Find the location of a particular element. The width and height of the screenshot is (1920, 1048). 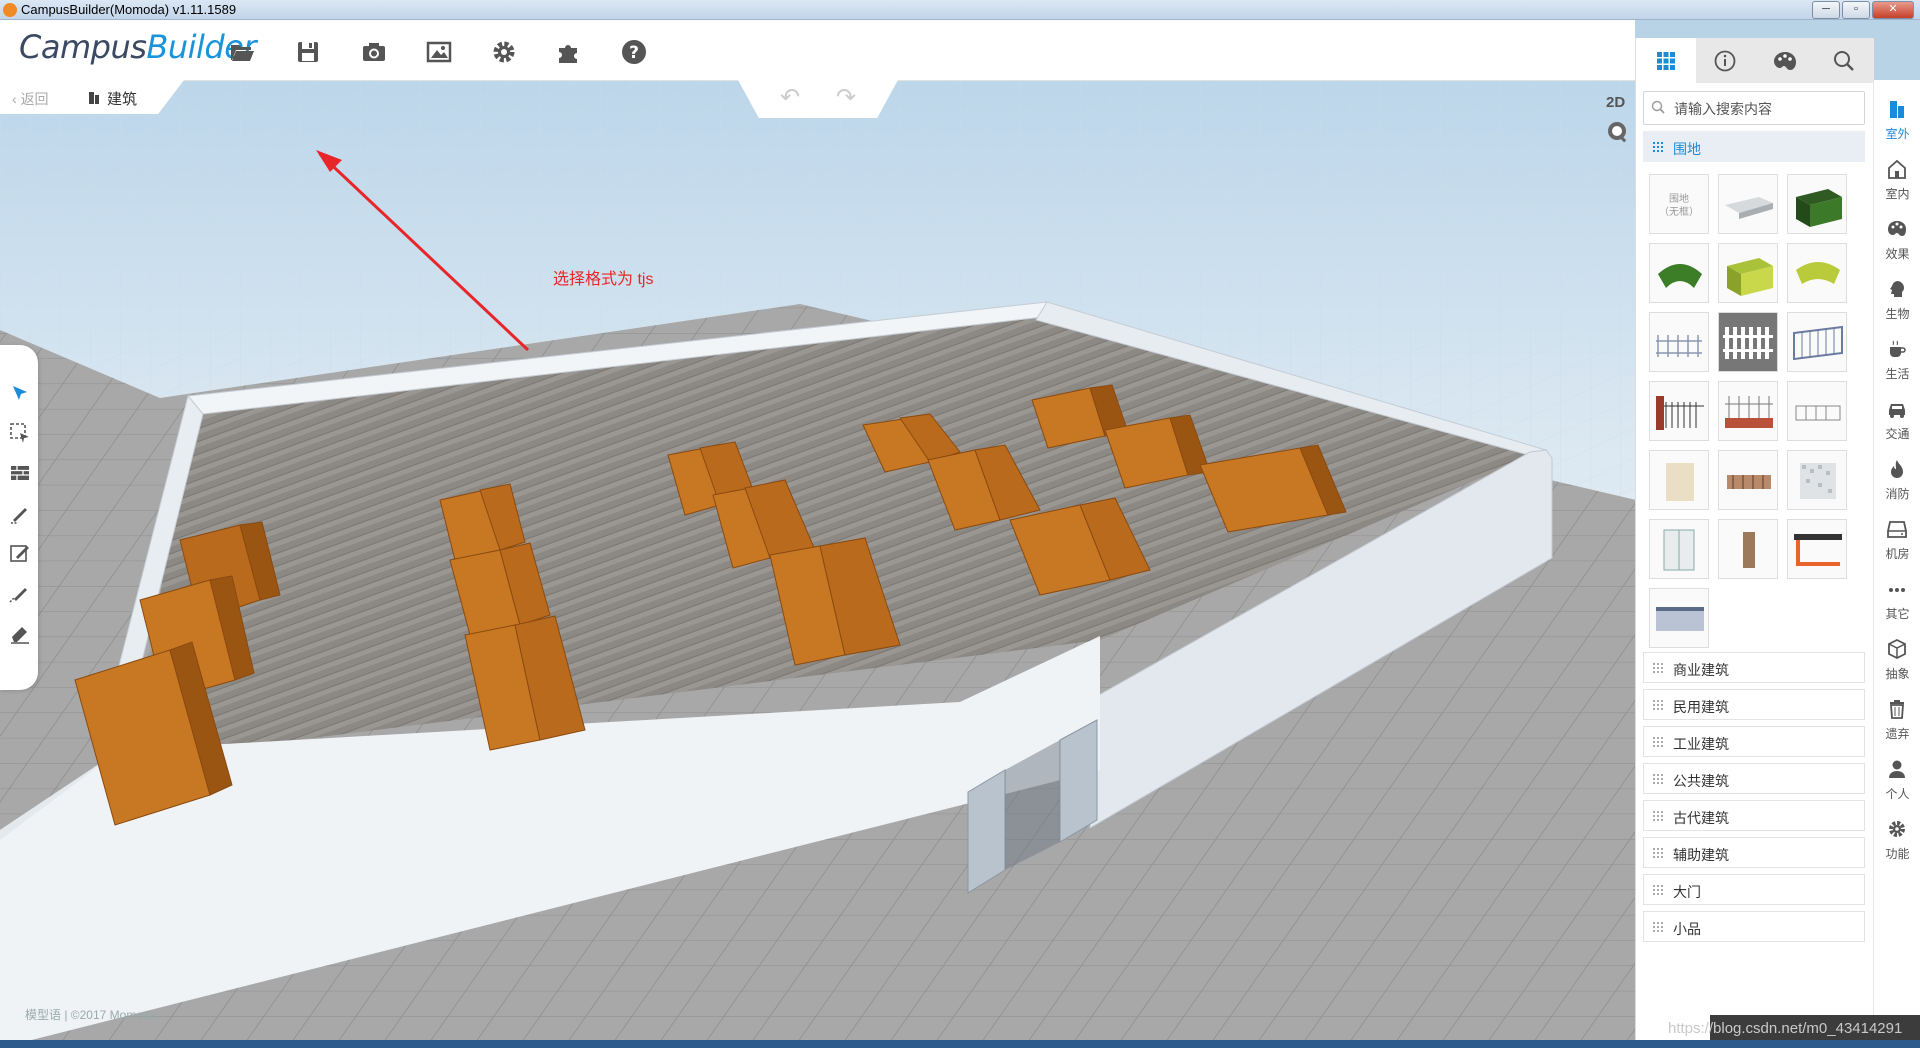

zoom-fit-icon is located at coordinates (1618, 132).